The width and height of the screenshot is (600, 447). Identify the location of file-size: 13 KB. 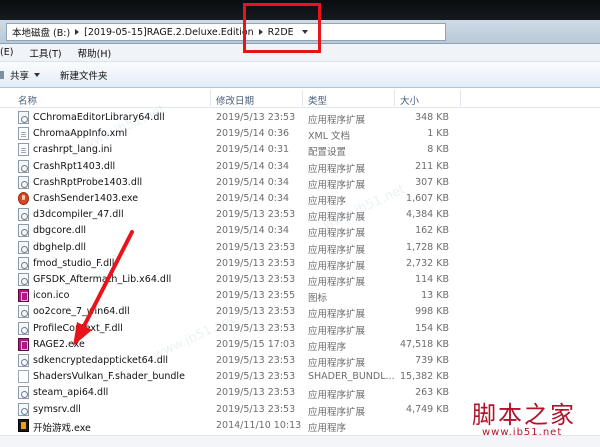
(435, 296).